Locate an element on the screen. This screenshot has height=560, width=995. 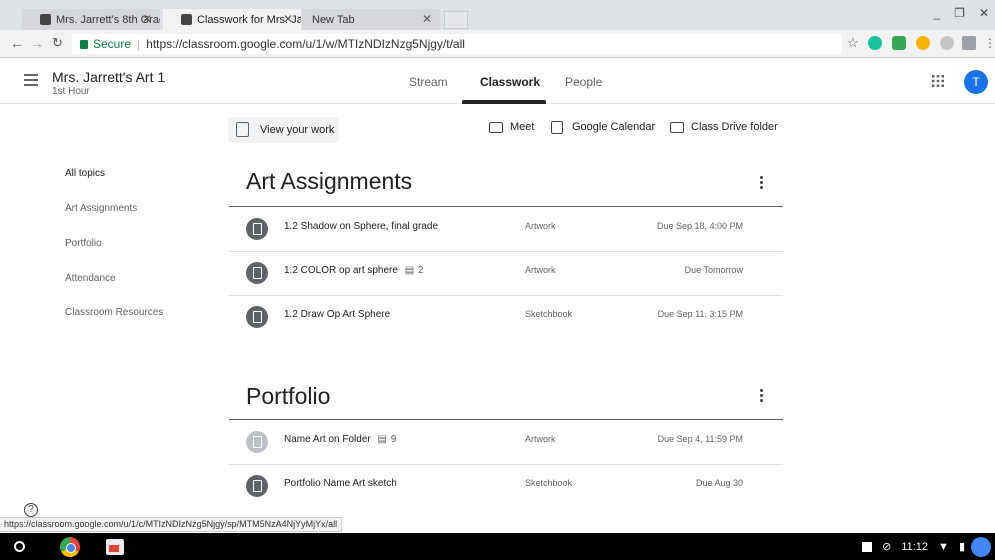
topic-art-assignments: Art Assignments is located at coordinates (101, 208).